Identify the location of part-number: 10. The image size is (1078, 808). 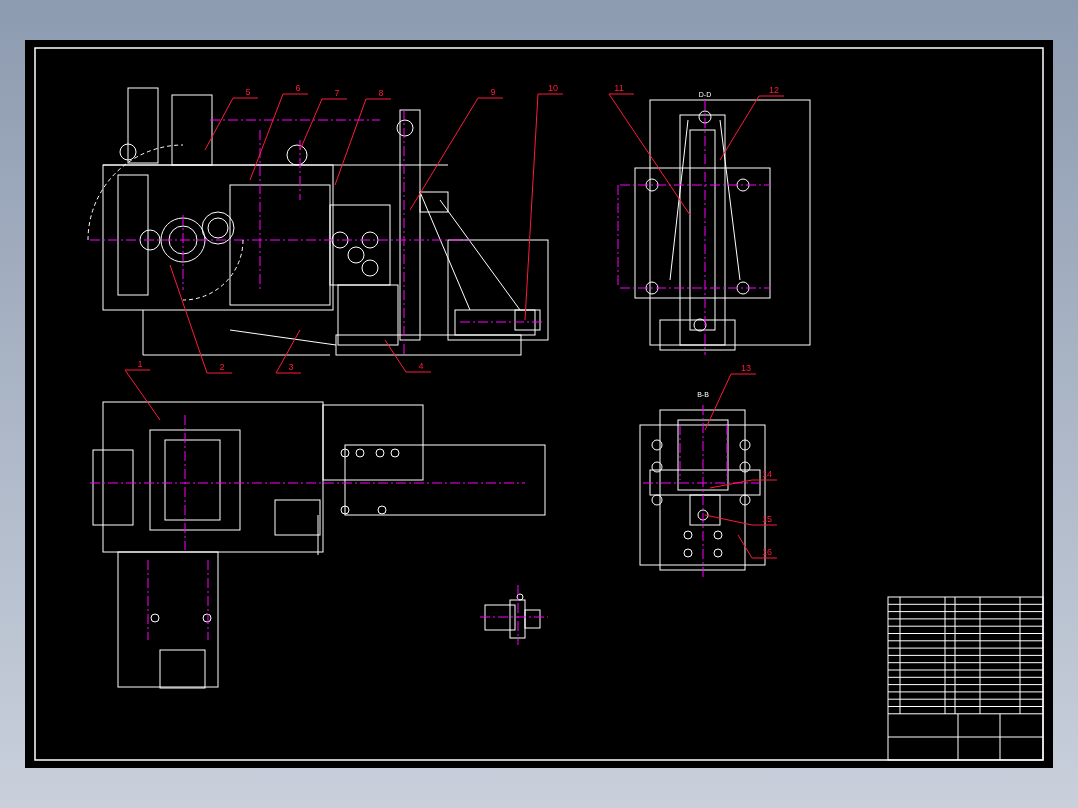
(553, 88).